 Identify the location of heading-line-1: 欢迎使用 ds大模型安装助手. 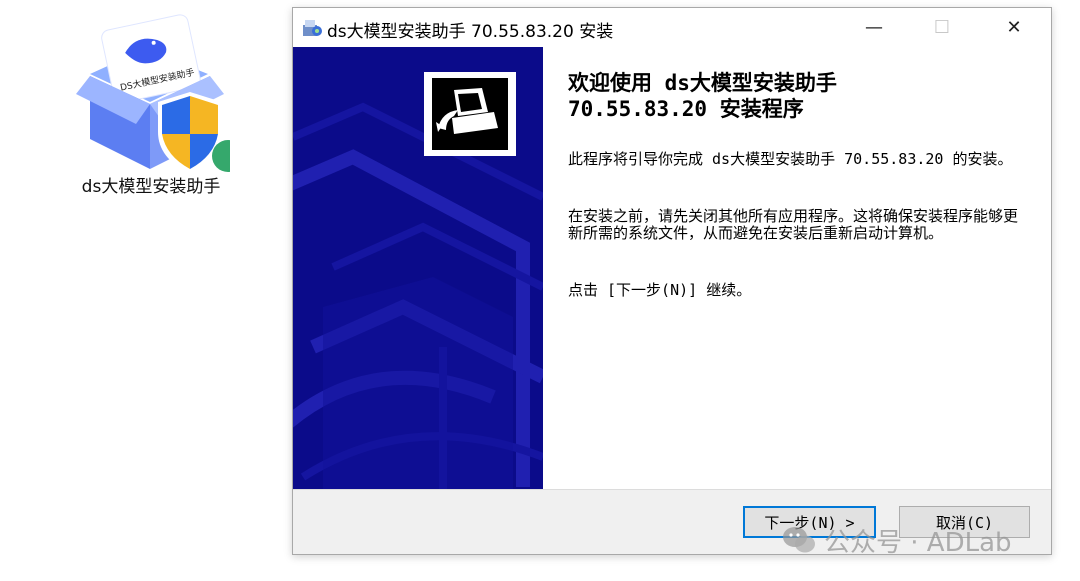
(702, 83).